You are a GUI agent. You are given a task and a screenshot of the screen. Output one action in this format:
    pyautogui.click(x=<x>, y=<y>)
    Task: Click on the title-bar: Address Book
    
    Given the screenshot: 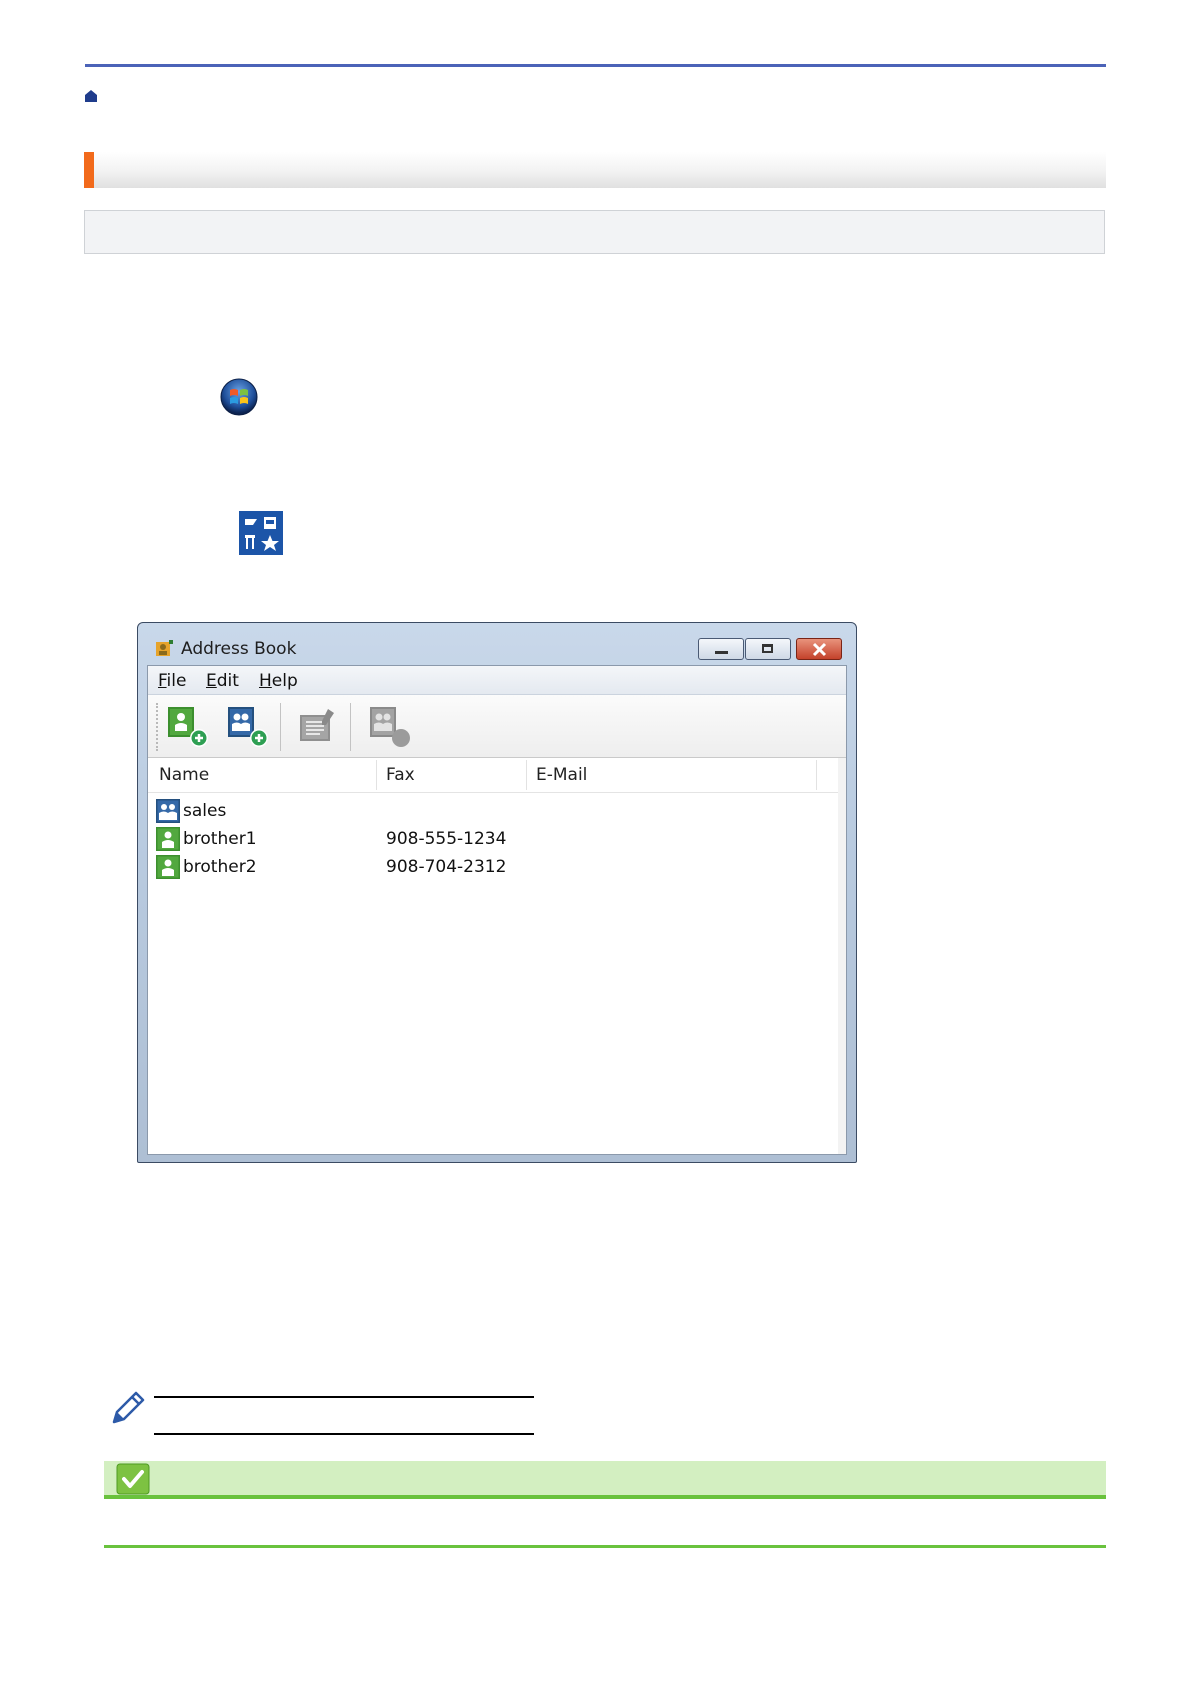 What is the action you would take?
    pyautogui.click(x=497, y=644)
    